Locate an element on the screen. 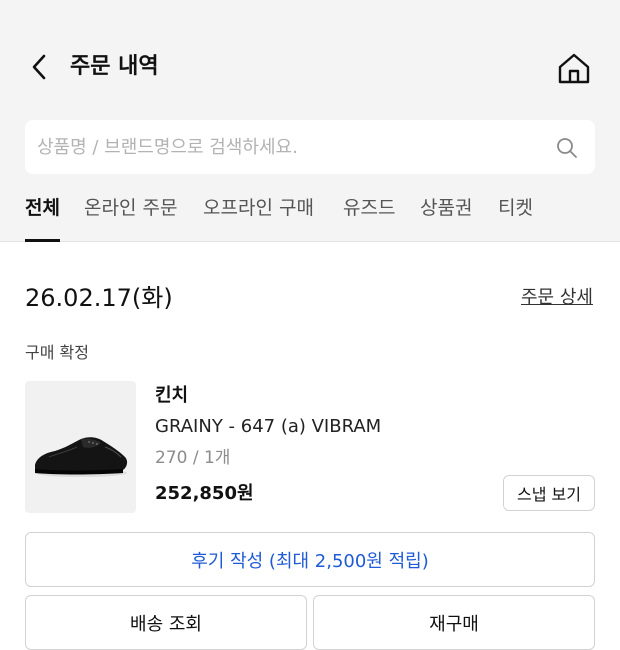 This screenshot has height=650, width=620. home-icon is located at coordinates (574, 68).